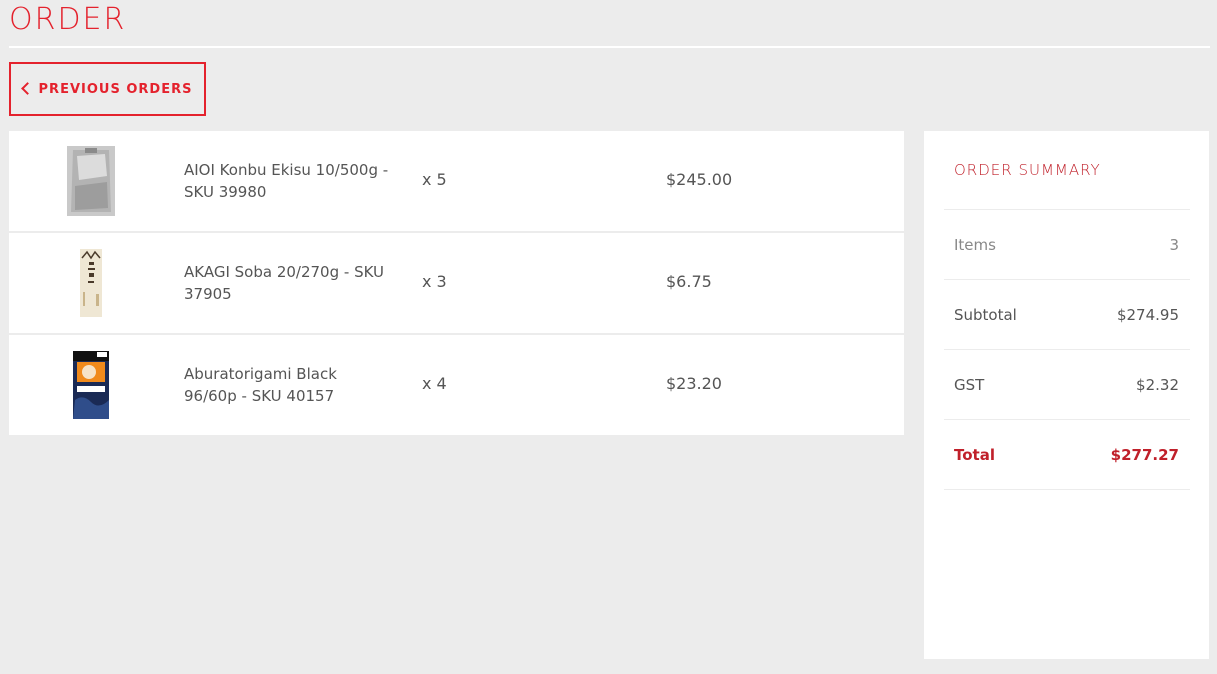 This screenshot has width=1217, height=674. Describe the element at coordinates (1066, 245) in the screenshot. I see `summary-row-items: Items 3` at that location.